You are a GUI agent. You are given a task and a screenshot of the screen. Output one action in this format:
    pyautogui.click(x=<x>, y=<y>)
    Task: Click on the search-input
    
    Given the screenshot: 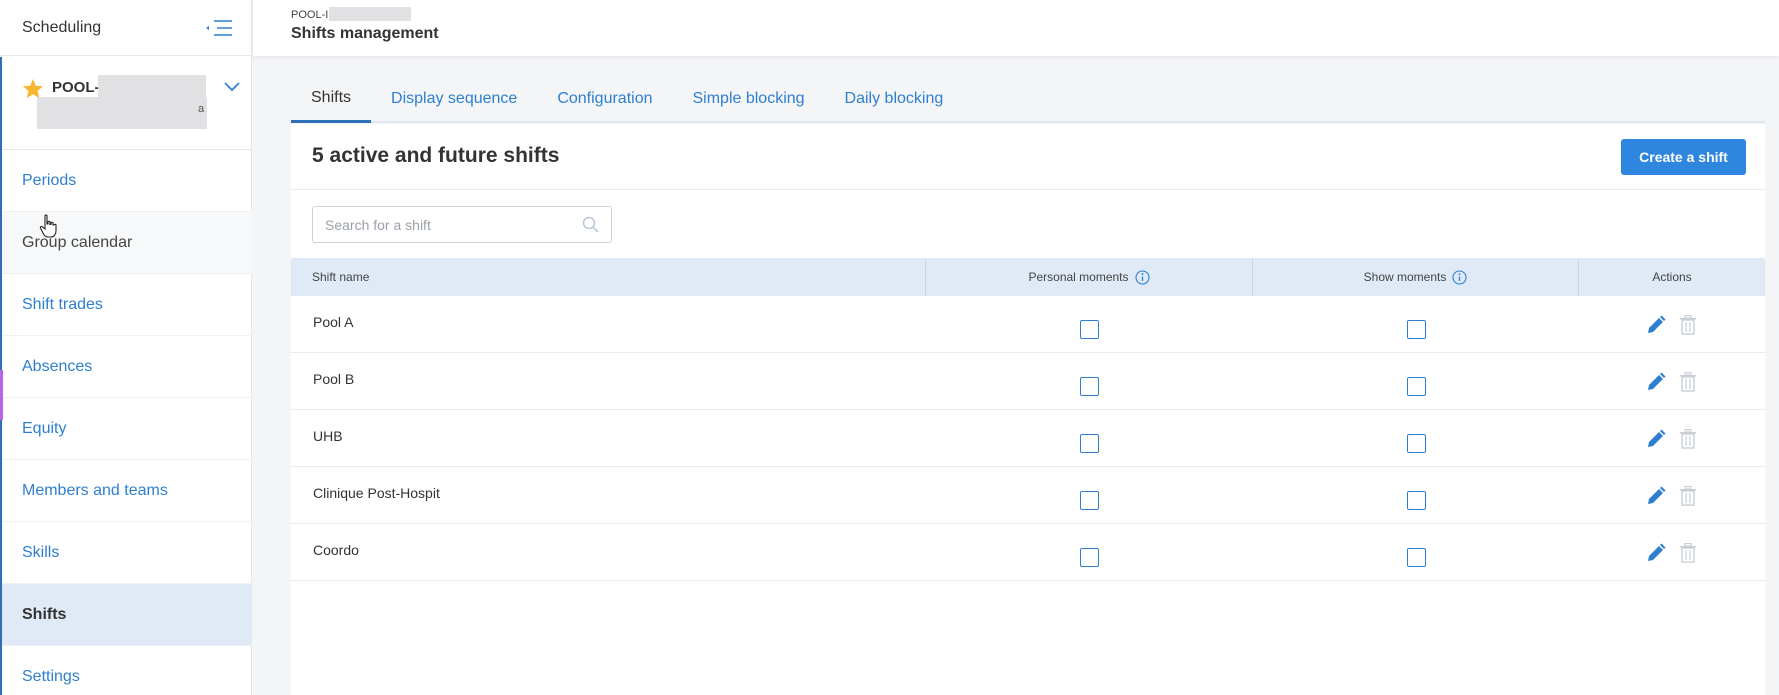 What is the action you would take?
    pyautogui.click(x=450, y=224)
    